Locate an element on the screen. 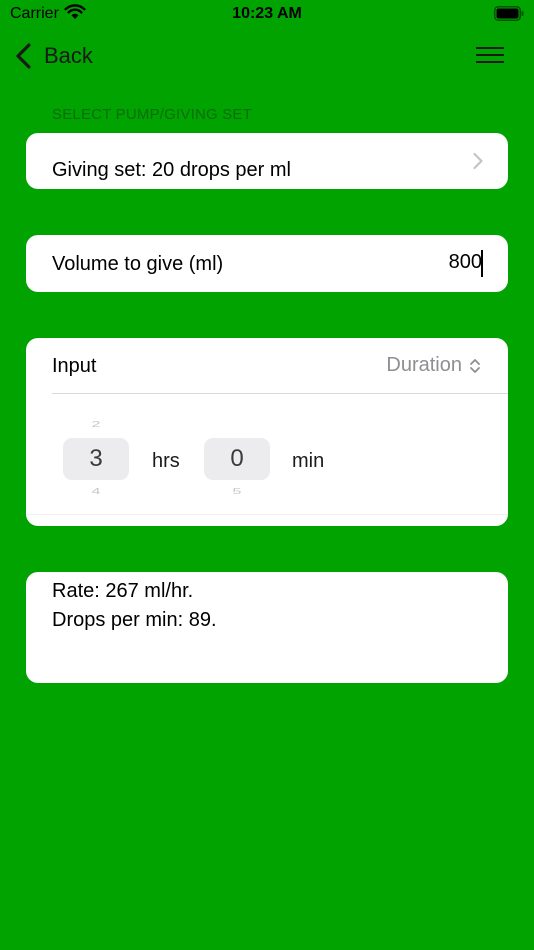 Image resolution: width=534 pixels, height=950 pixels. navigation-bar: Back is located at coordinates (267, 56).